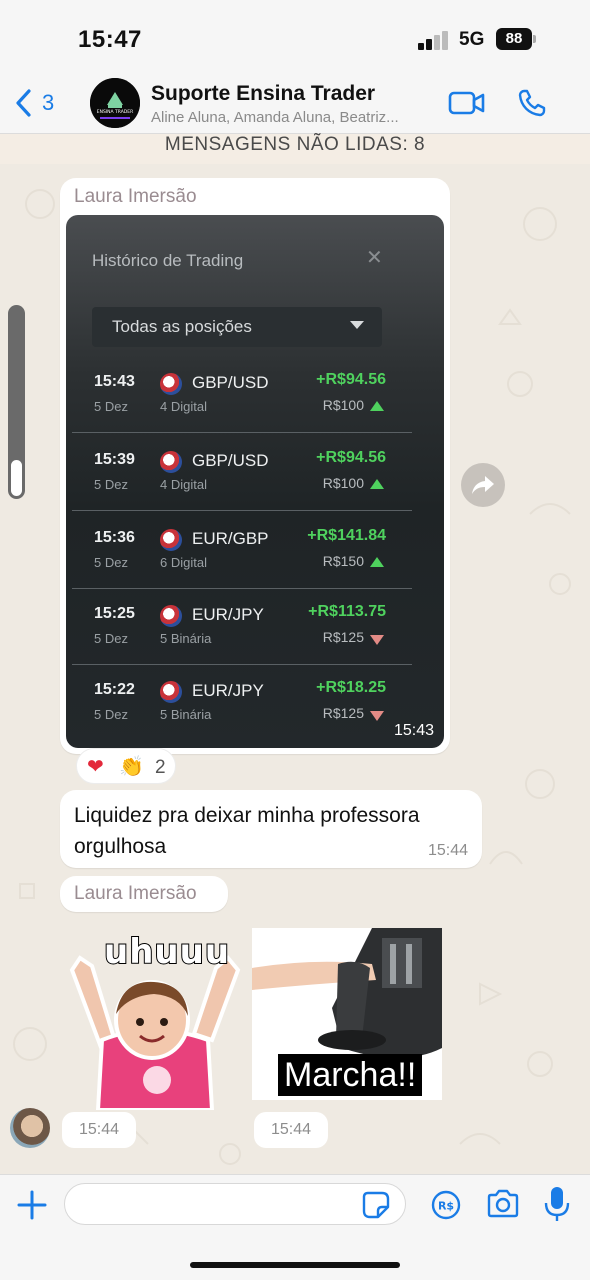  Describe the element at coordinates (230, 538) in the screenshot. I see `trade-pair: EUR/GBP` at that location.